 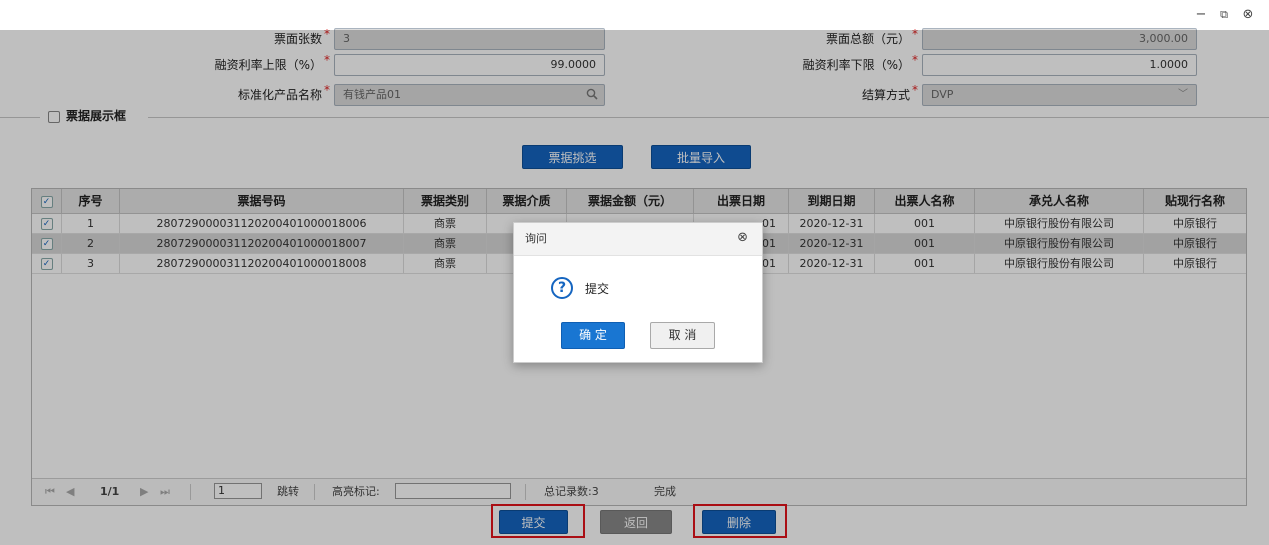 What do you see at coordinates (593, 335) in the screenshot?
I see `dialog-ok-button: 确 定` at bounding box center [593, 335].